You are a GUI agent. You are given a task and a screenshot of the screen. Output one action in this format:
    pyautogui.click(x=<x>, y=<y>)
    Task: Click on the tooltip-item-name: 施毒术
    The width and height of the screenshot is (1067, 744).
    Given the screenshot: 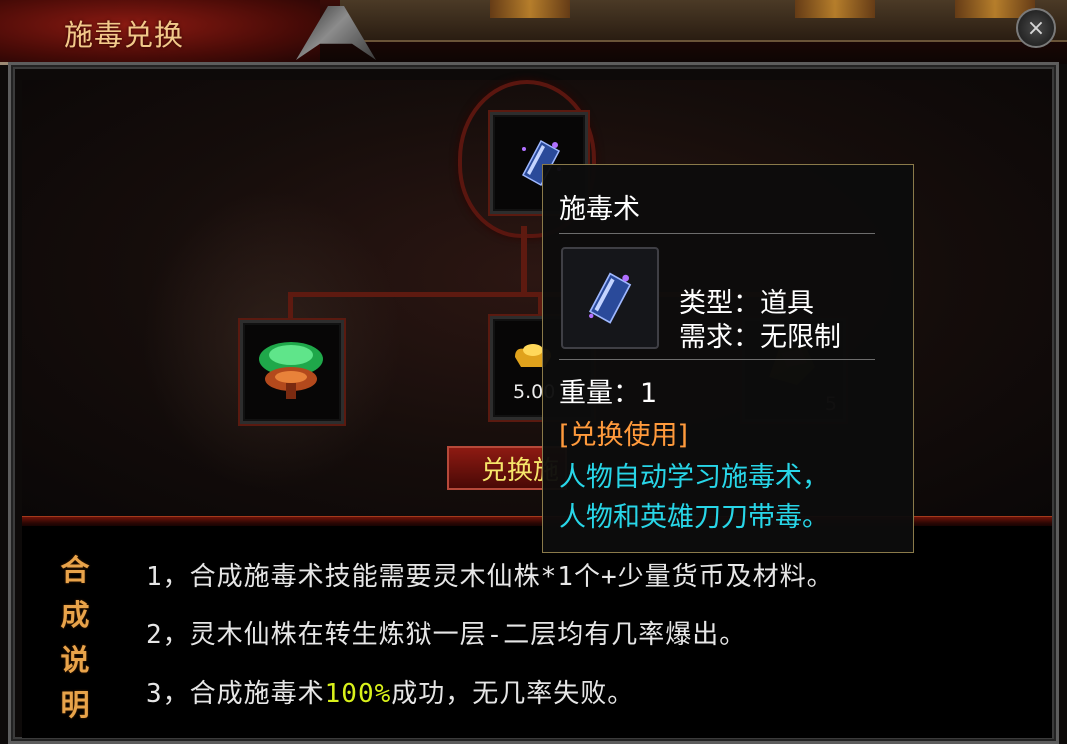 What is the action you would take?
    pyautogui.click(x=599, y=209)
    